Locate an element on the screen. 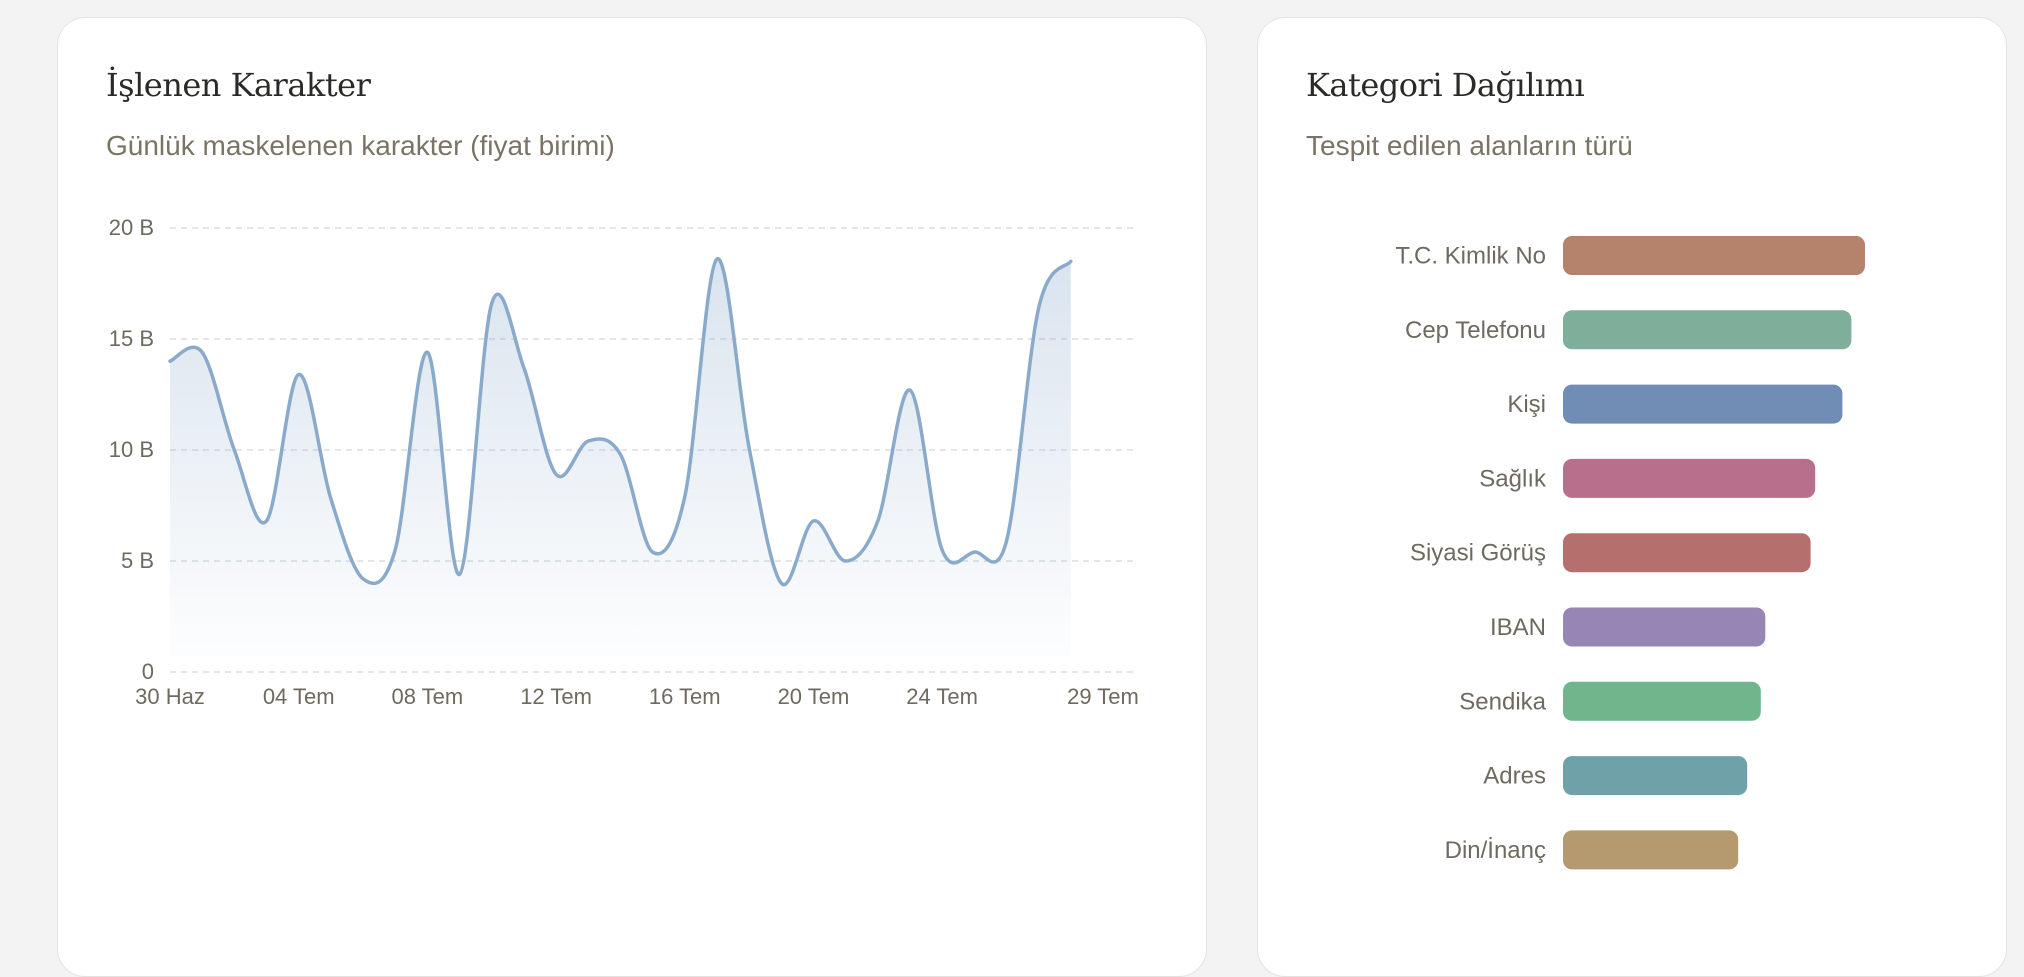  x-tick-label: 16 Tem is located at coordinates (685, 696).